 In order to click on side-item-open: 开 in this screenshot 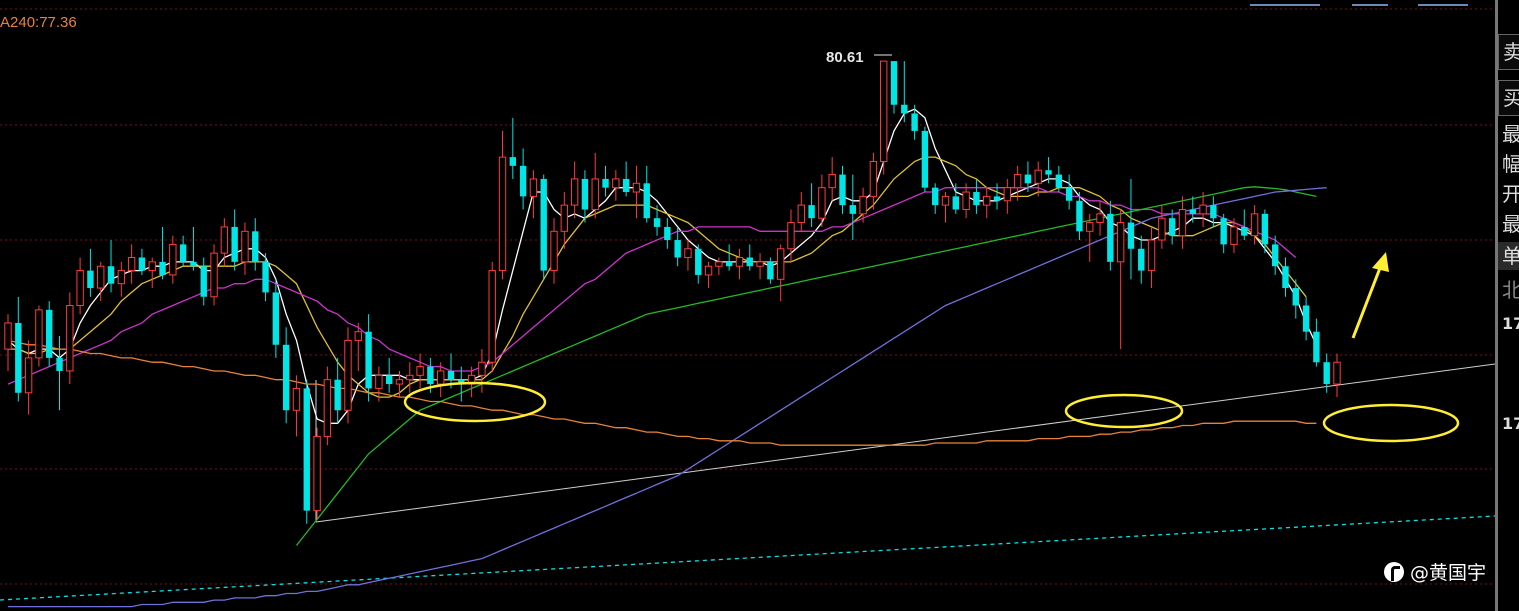, I will do `click(1510, 194)`.